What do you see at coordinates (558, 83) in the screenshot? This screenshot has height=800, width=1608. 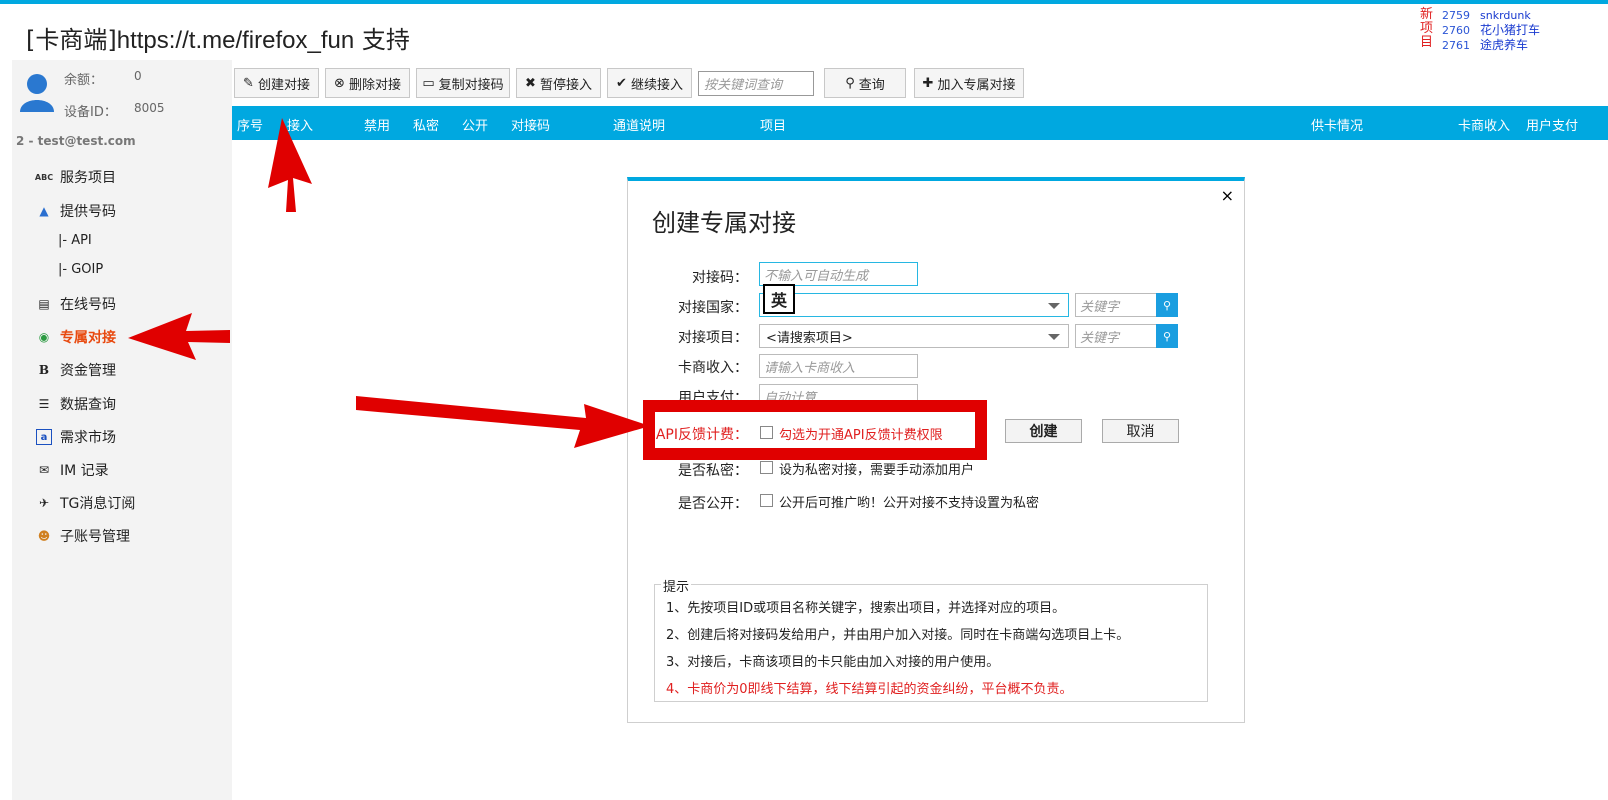 I see `pause-access-button: ✖ 暂停接入` at bounding box center [558, 83].